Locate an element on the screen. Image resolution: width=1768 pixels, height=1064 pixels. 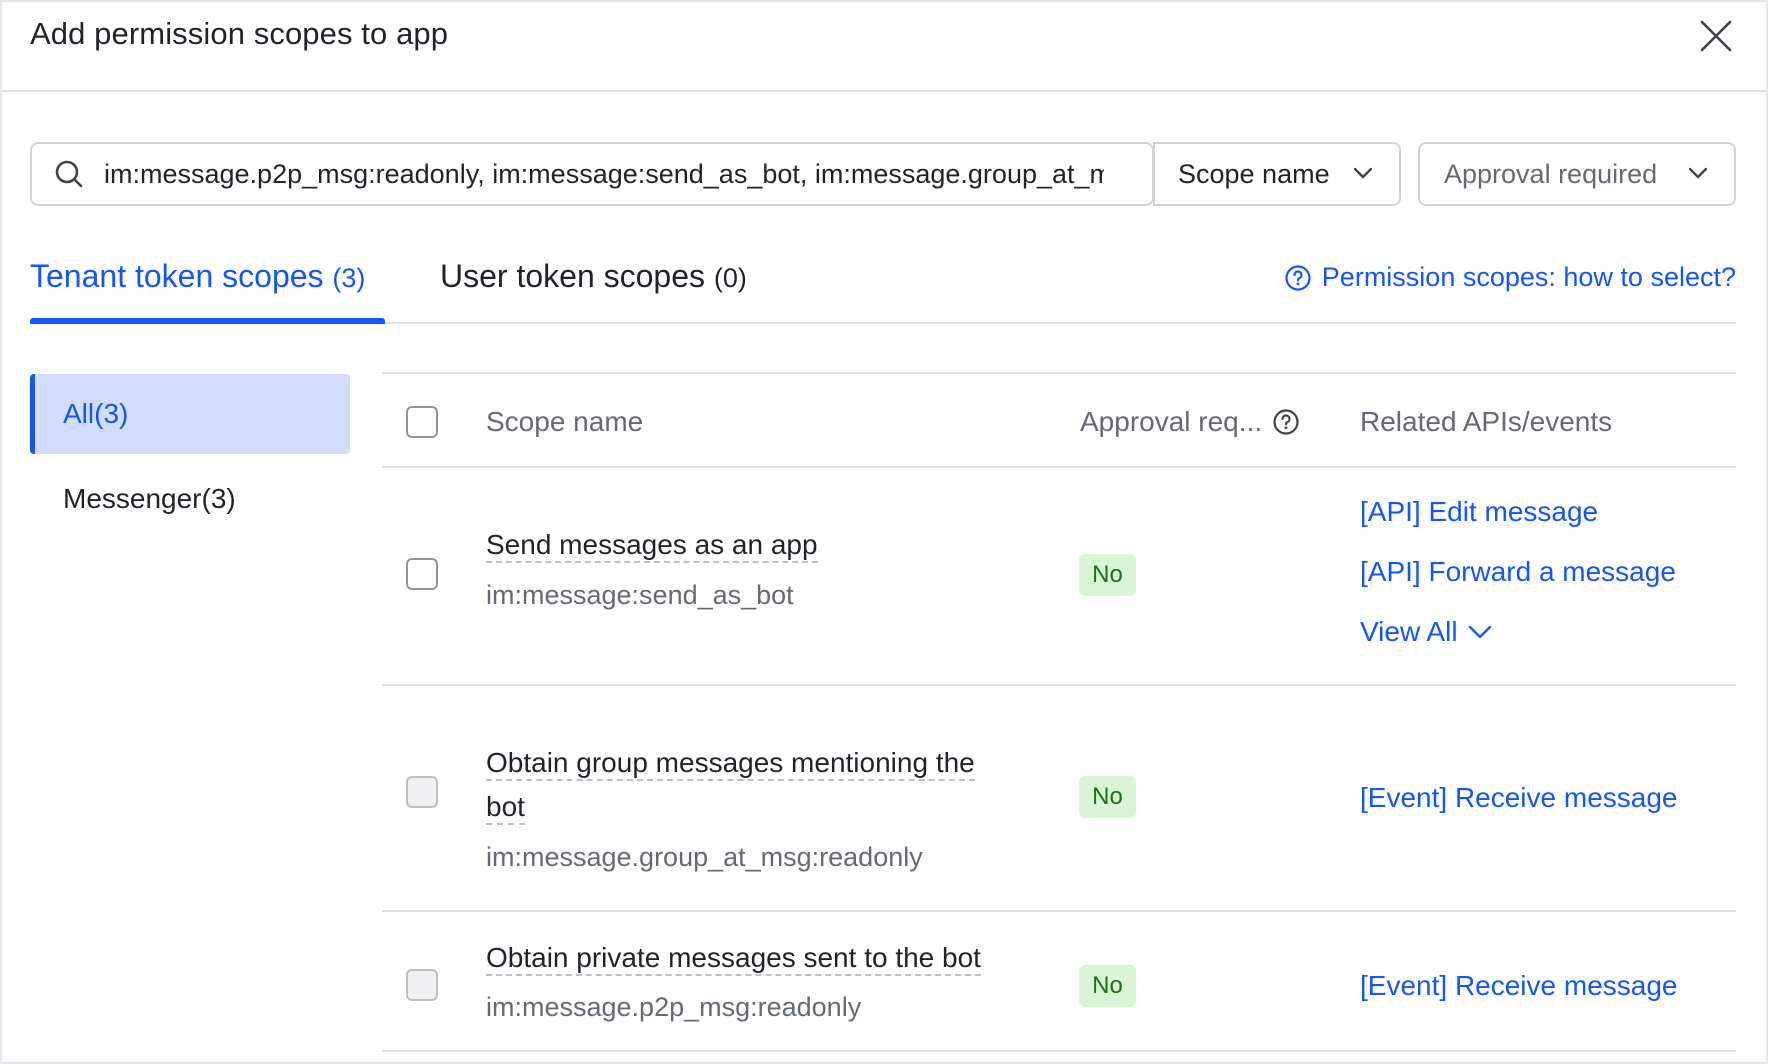
help-link: Permission scopes: how to select? is located at coordinates (1510, 277).